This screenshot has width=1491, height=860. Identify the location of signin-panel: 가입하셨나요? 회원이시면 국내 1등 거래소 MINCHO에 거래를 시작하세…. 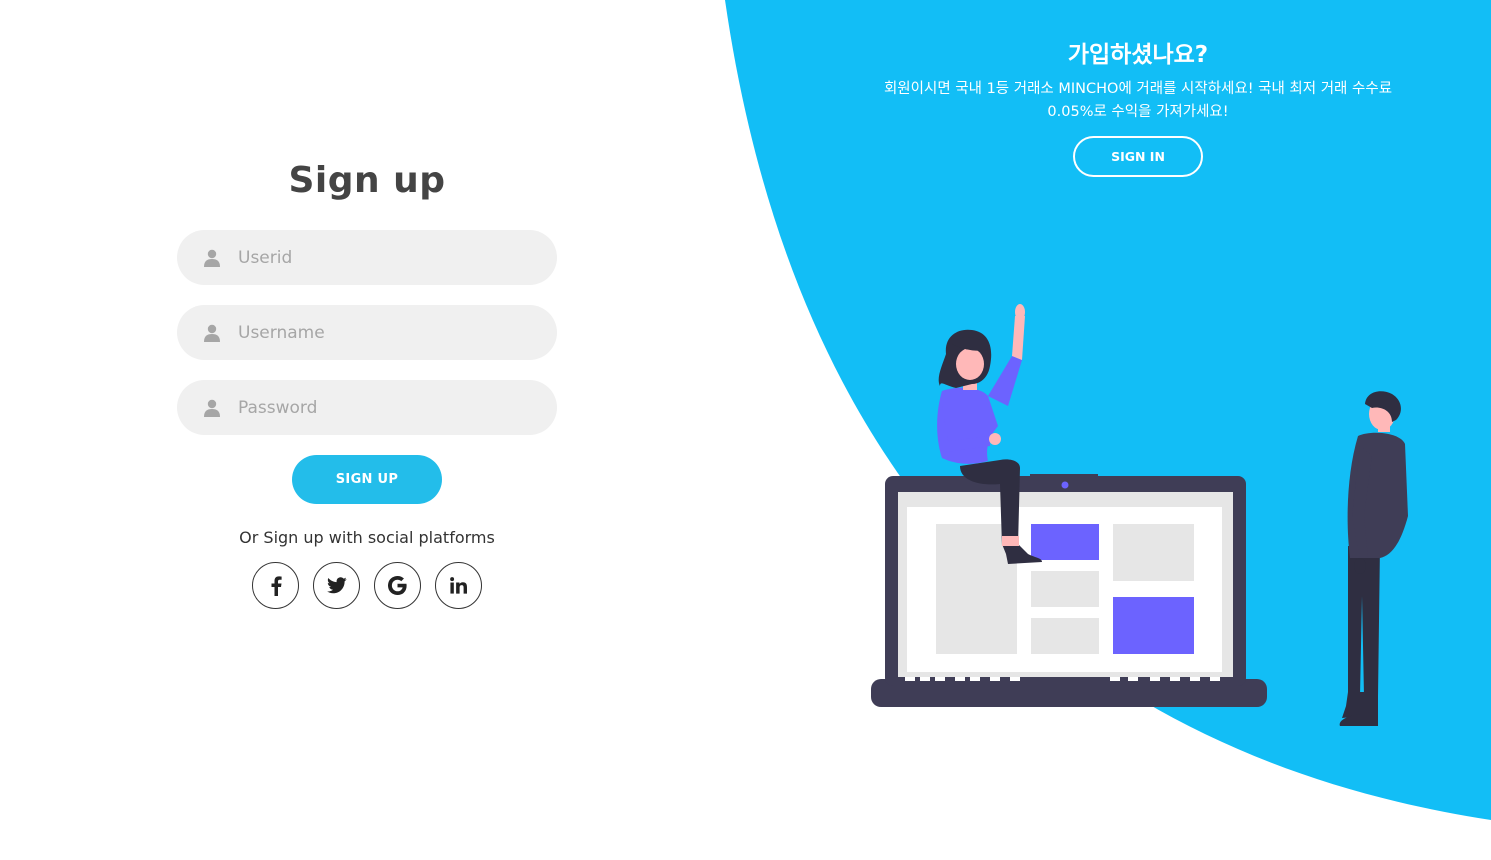
(1138, 107).